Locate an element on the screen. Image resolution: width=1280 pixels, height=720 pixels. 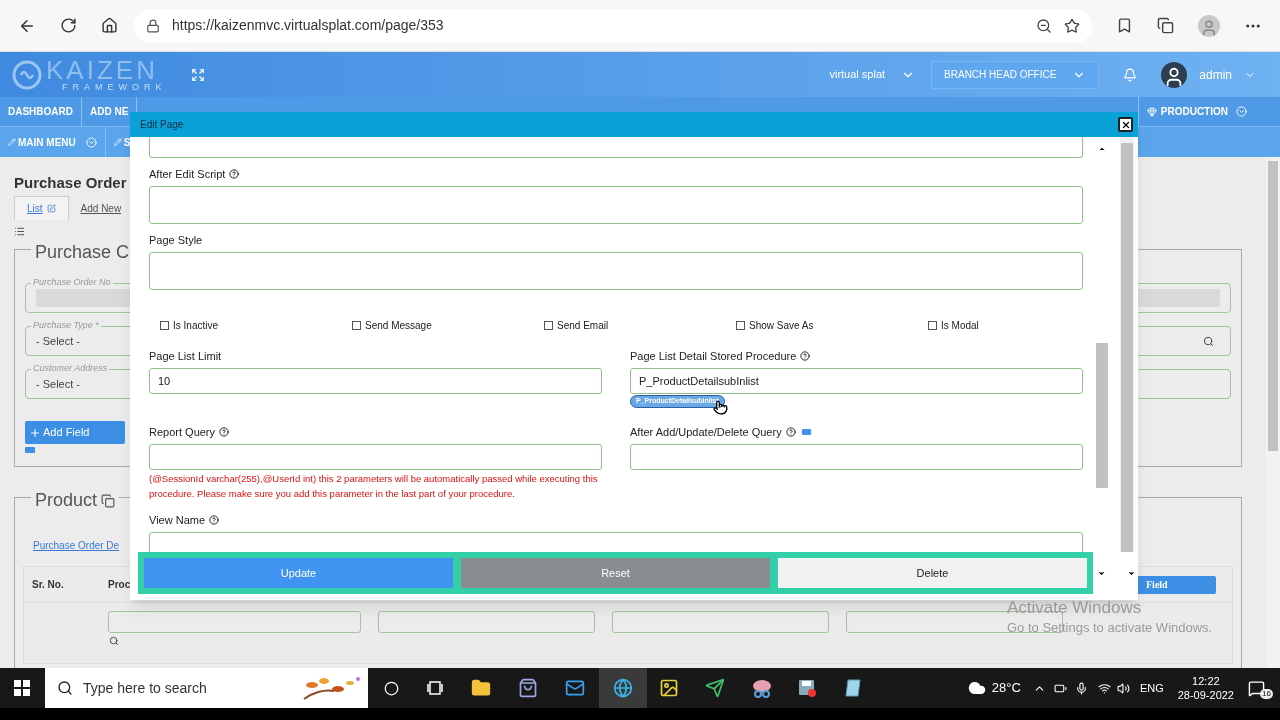
field-legend: Purchase Type * is located at coordinates (66, 325).